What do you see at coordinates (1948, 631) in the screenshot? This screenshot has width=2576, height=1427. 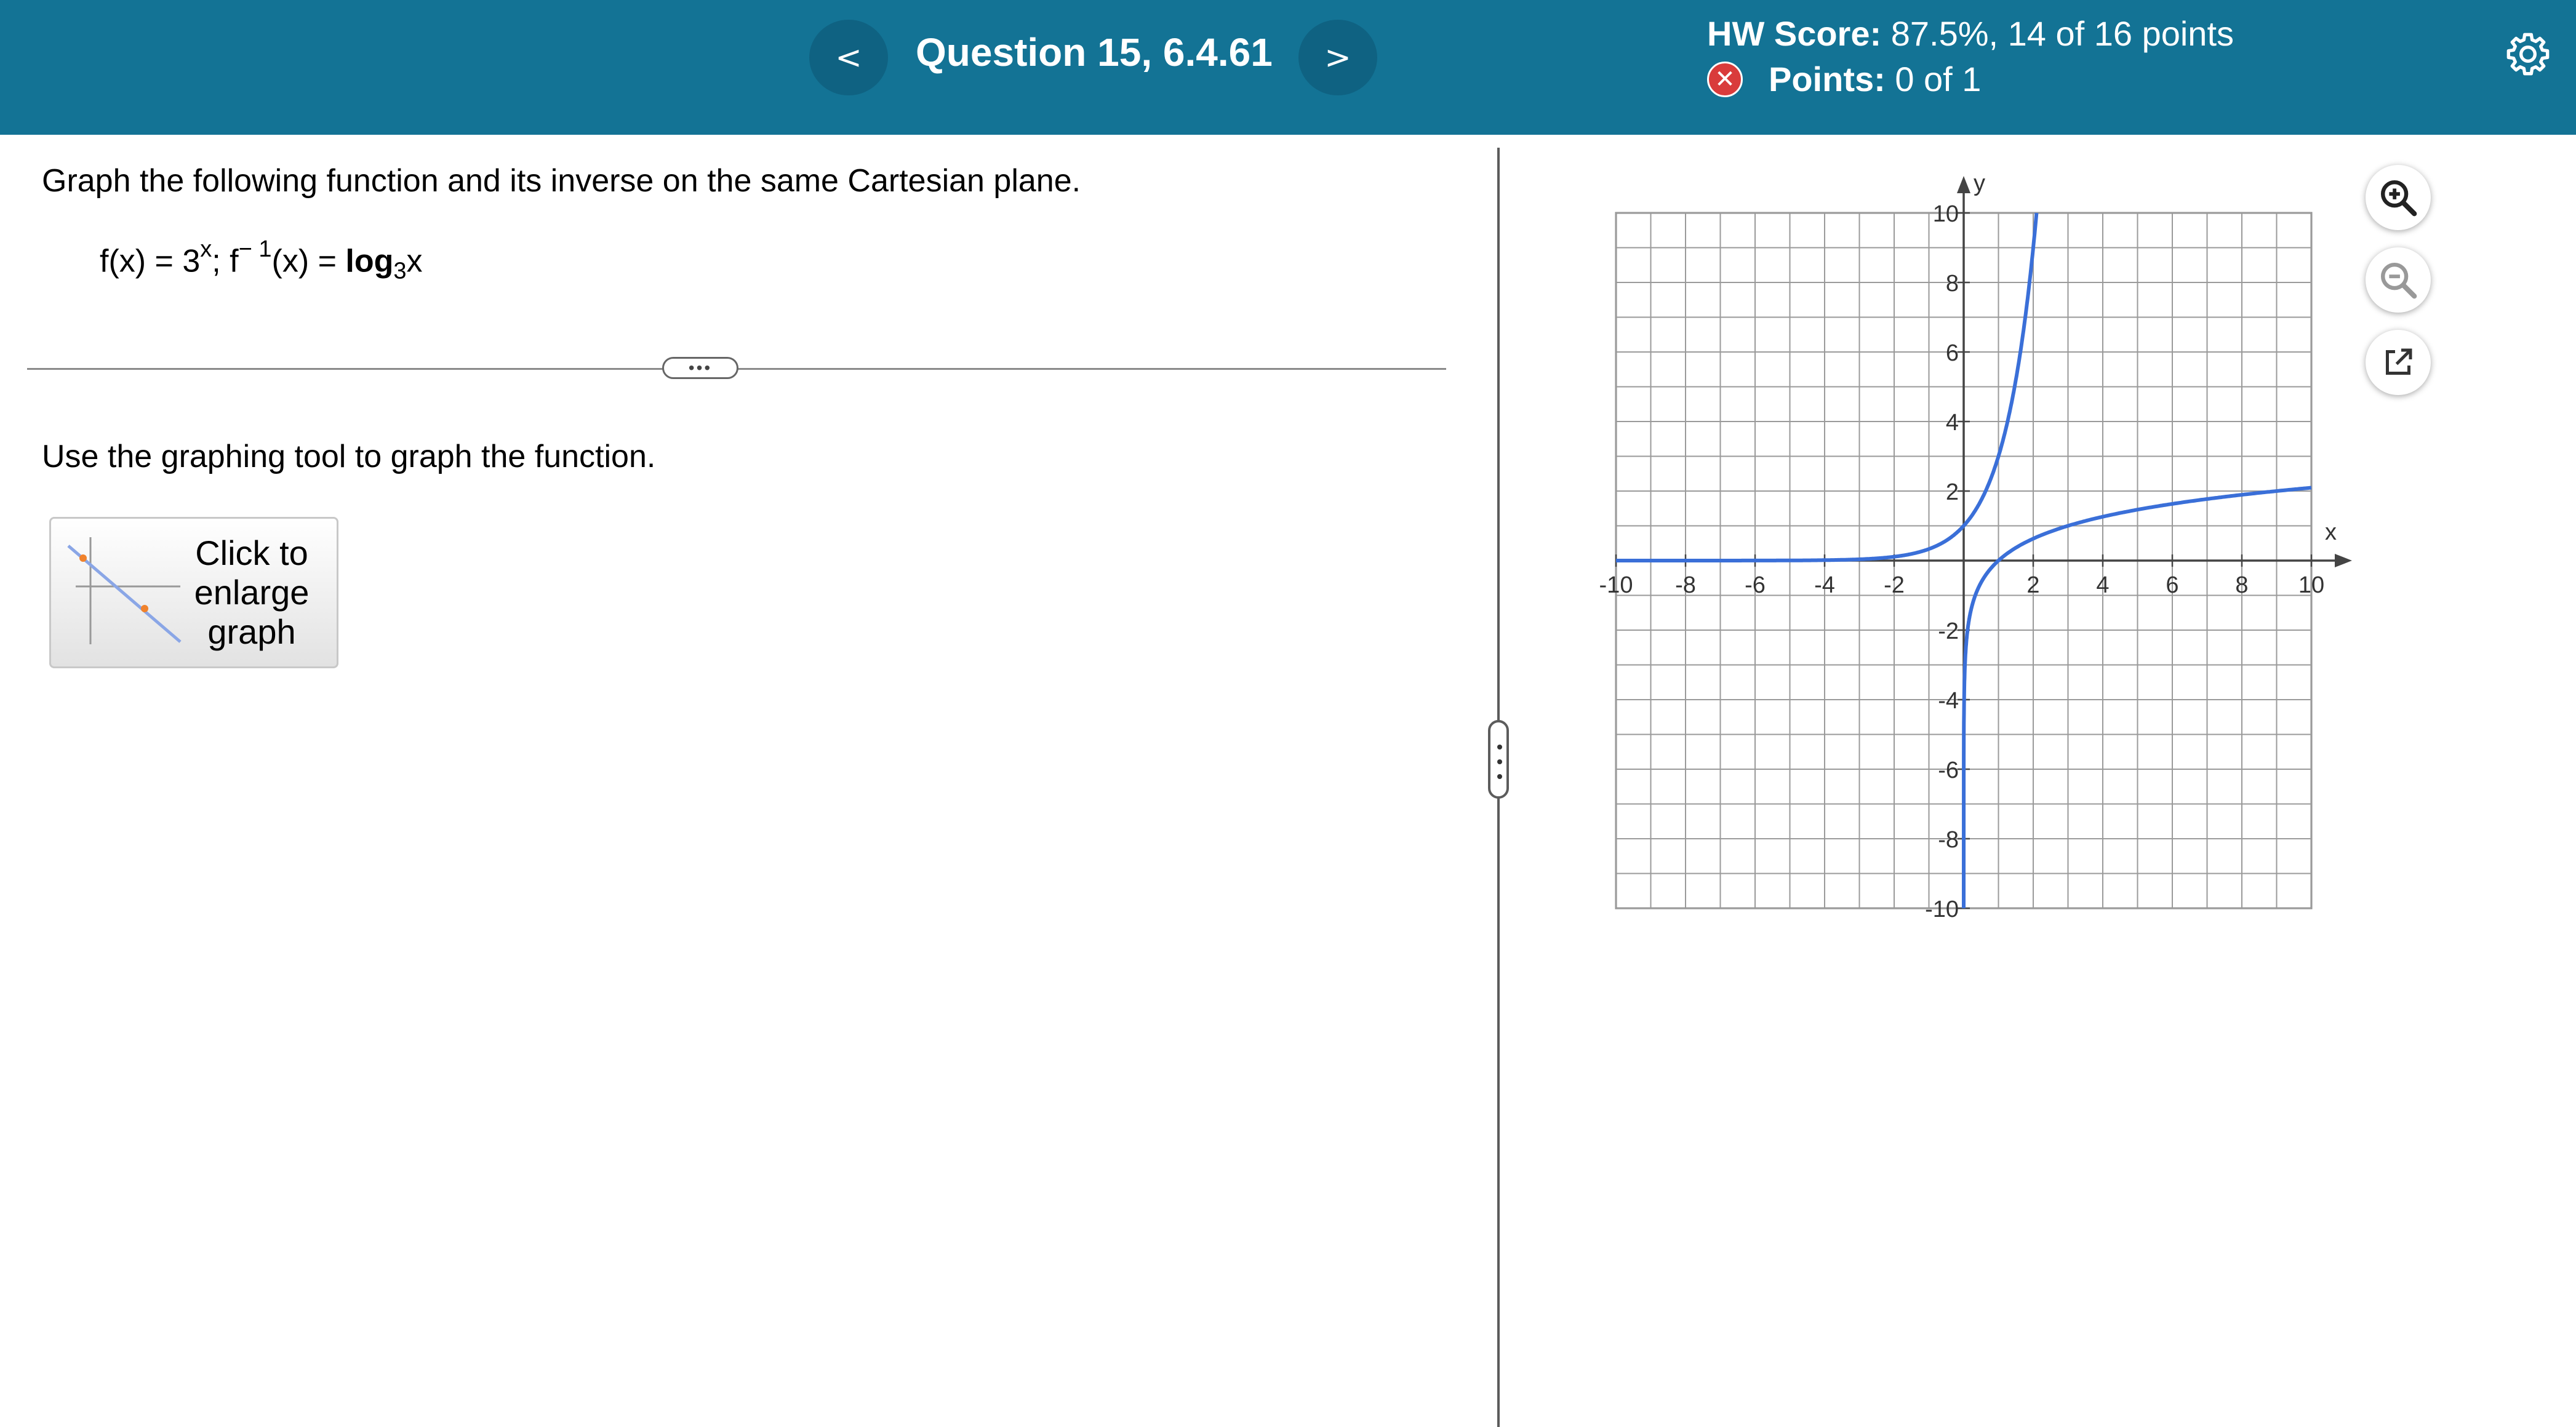 I see `y-tick-label: -2` at bounding box center [1948, 631].